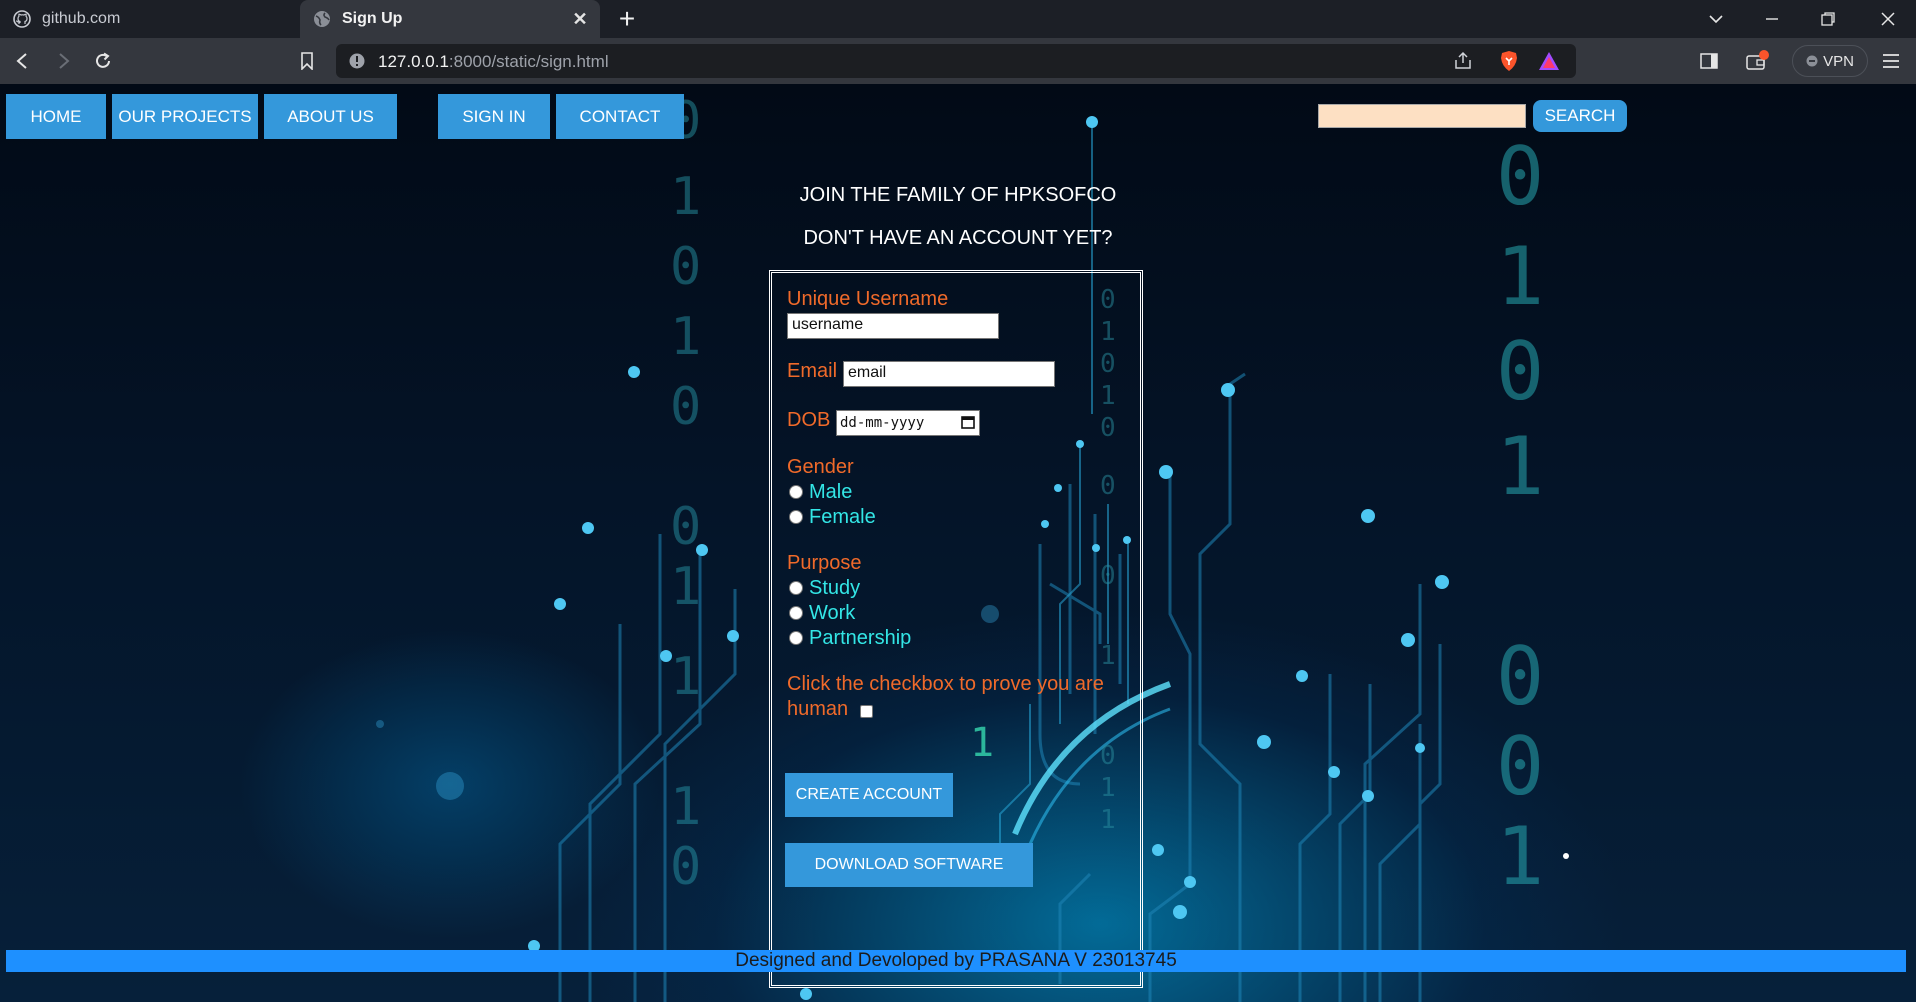  Describe the element at coordinates (893, 326) in the screenshot. I see `username-field: username` at that location.